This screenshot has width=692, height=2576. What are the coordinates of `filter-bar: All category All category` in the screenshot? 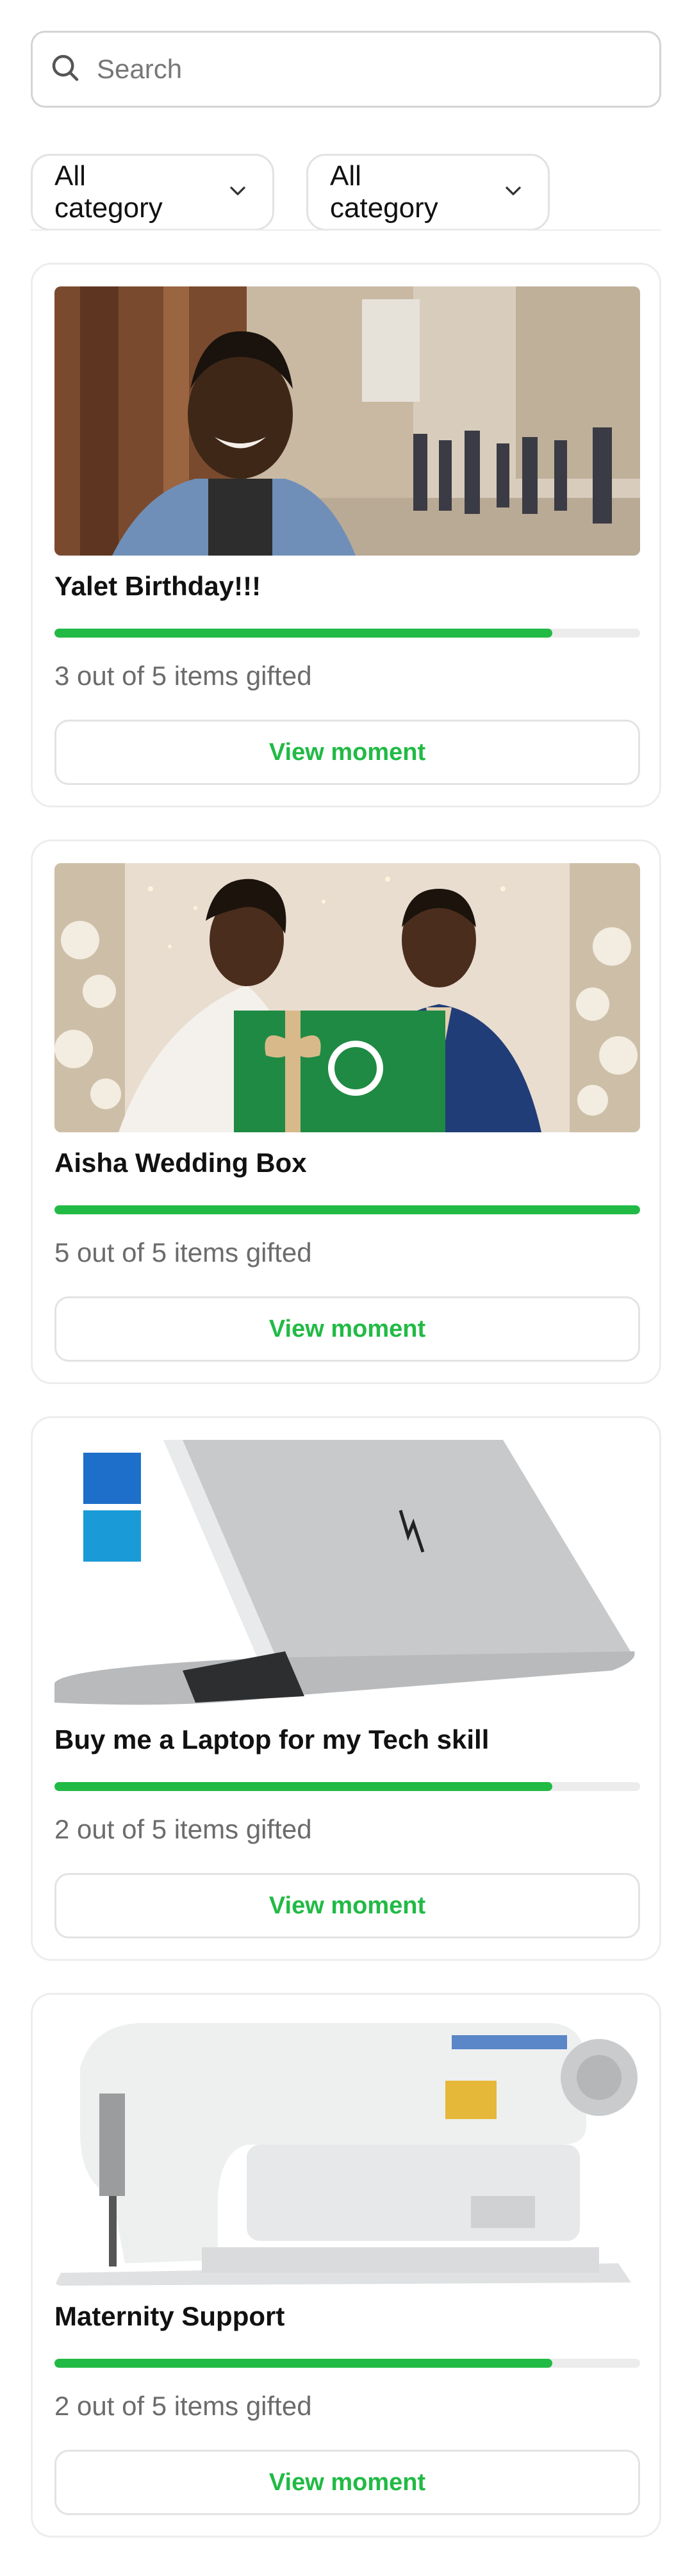 It's located at (346, 192).